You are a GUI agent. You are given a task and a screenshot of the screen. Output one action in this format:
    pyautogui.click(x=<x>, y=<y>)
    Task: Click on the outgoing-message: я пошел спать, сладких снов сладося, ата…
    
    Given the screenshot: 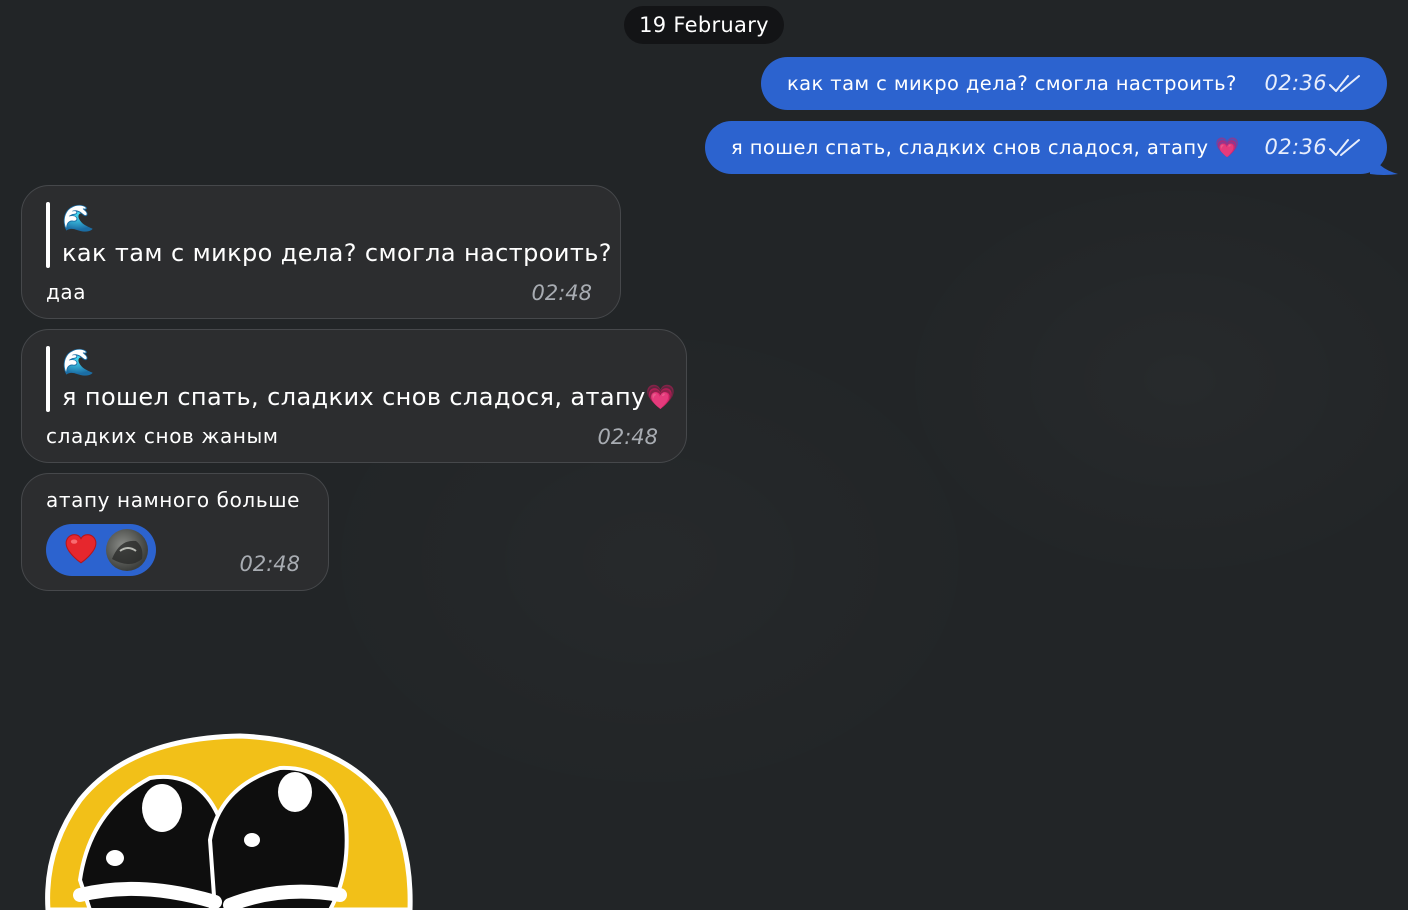 What is the action you would take?
    pyautogui.click(x=1046, y=147)
    